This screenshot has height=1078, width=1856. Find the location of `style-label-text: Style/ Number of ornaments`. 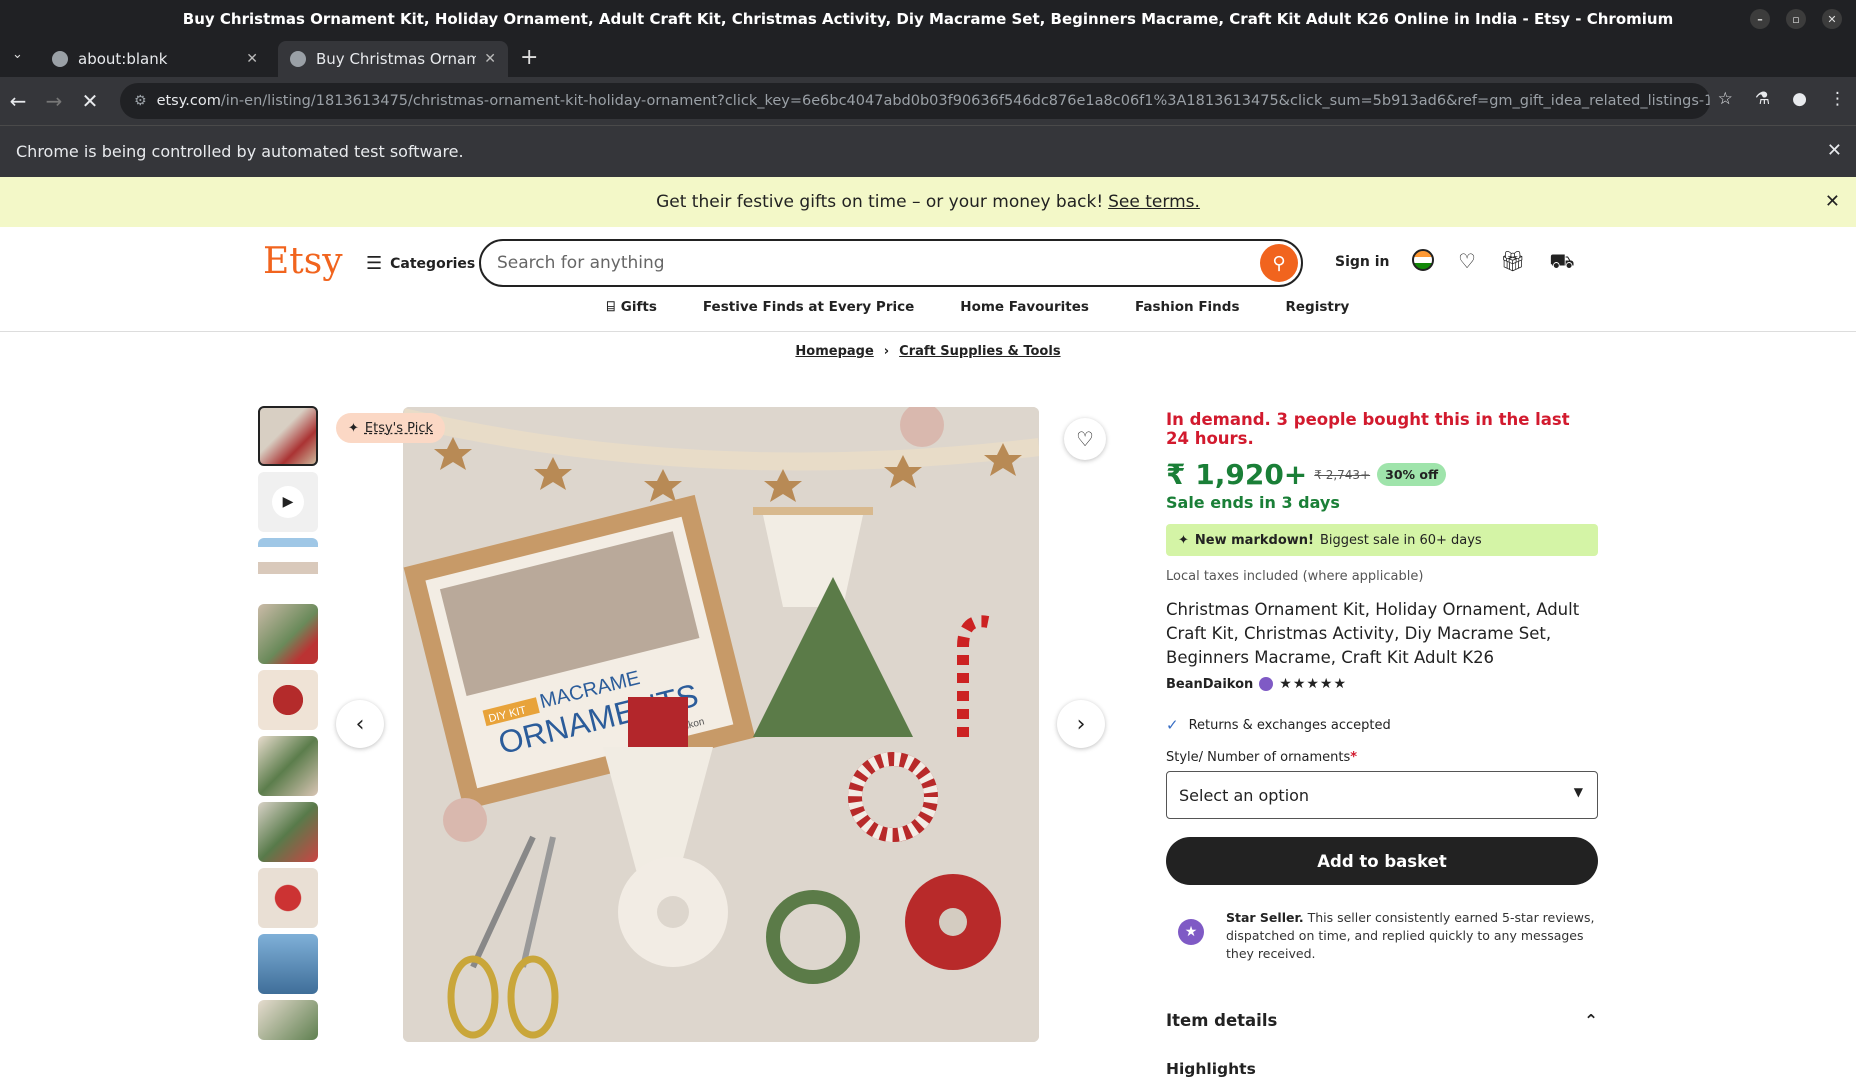

style-label-text: Style/ Number of ornaments is located at coordinates (1258, 757).